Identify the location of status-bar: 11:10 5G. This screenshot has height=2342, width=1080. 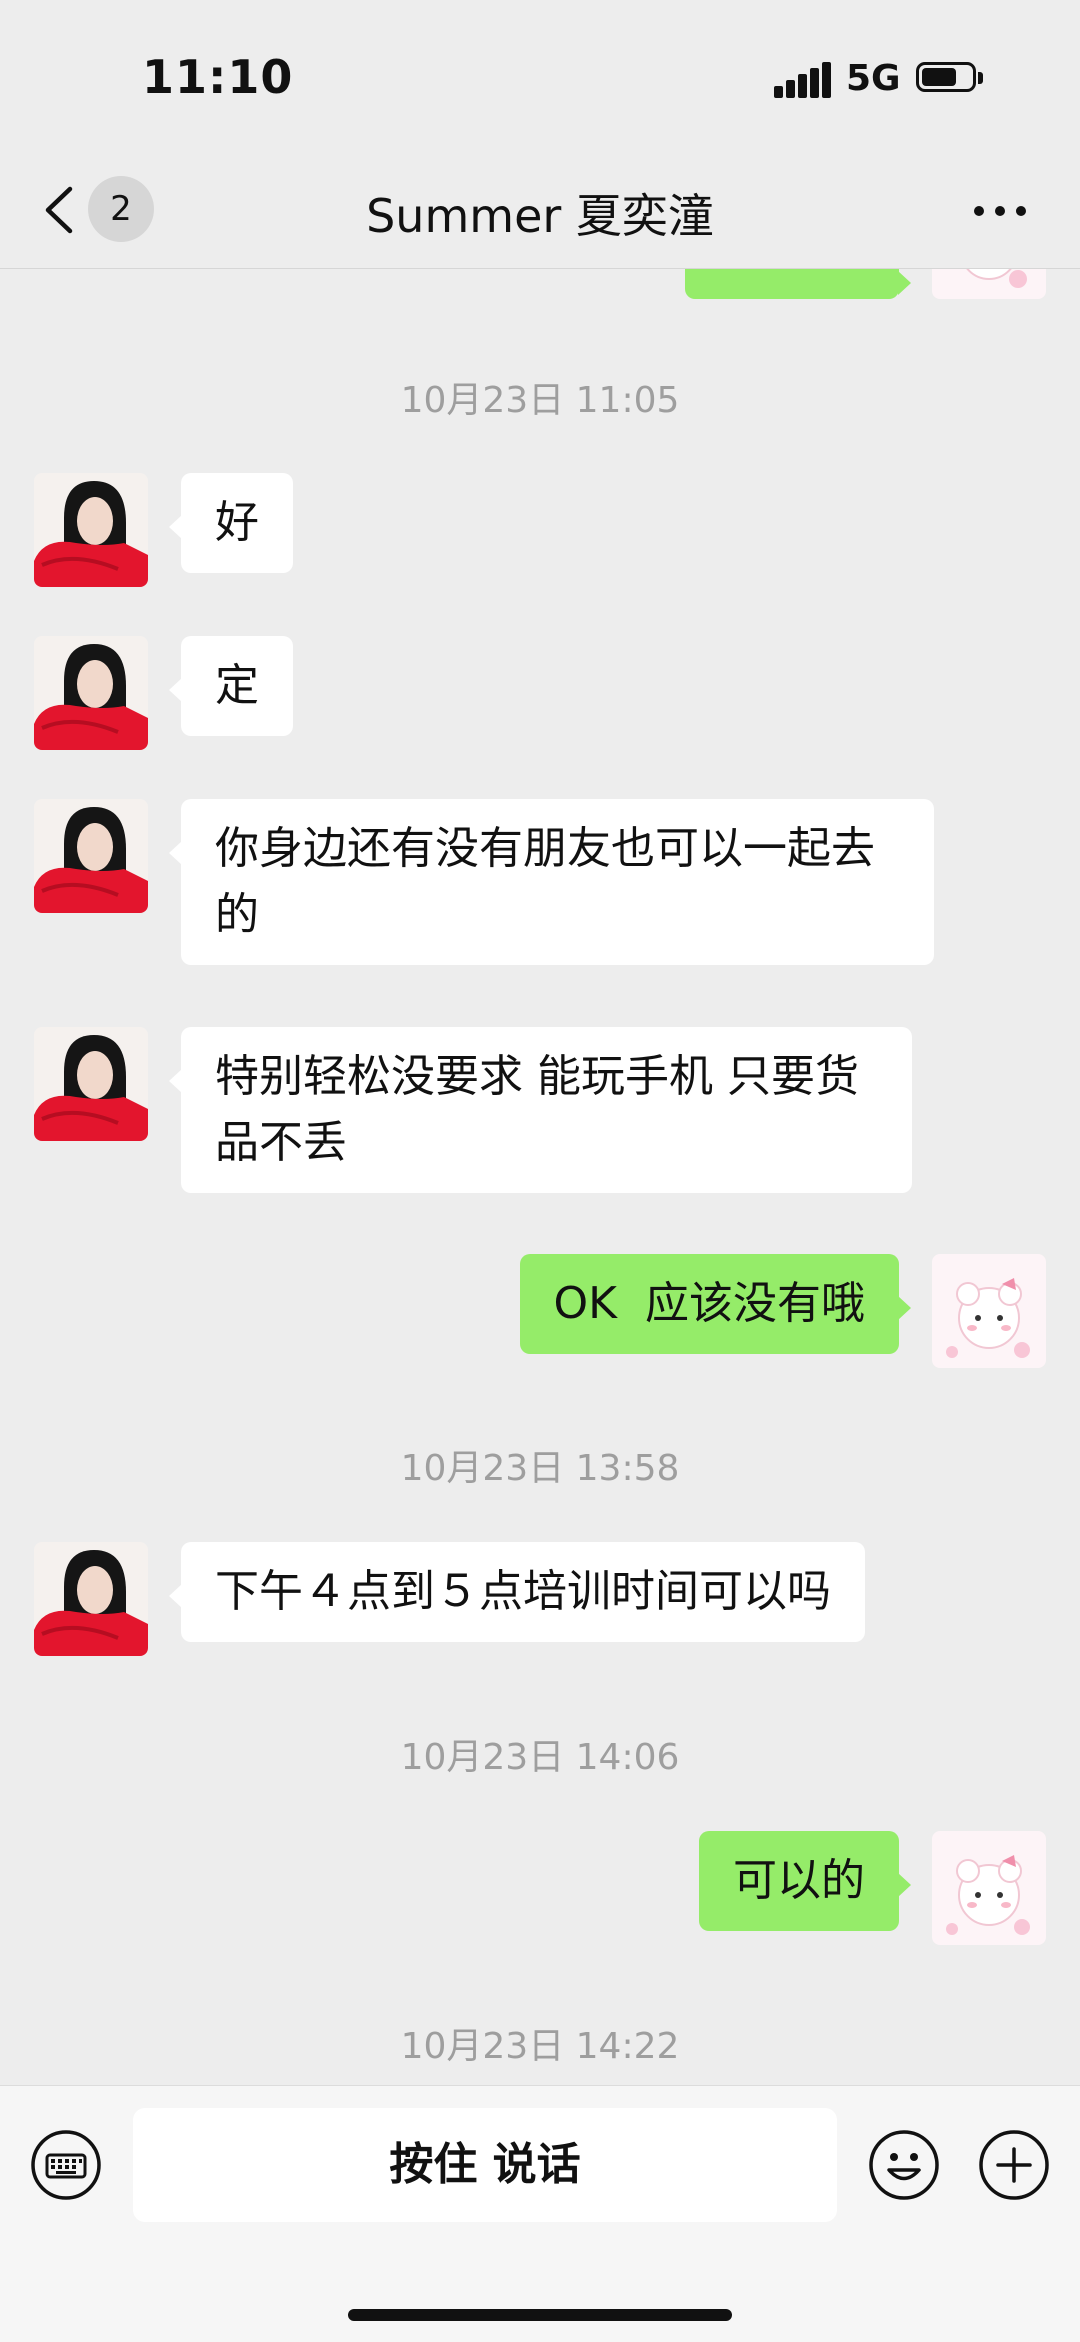
(540, 75).